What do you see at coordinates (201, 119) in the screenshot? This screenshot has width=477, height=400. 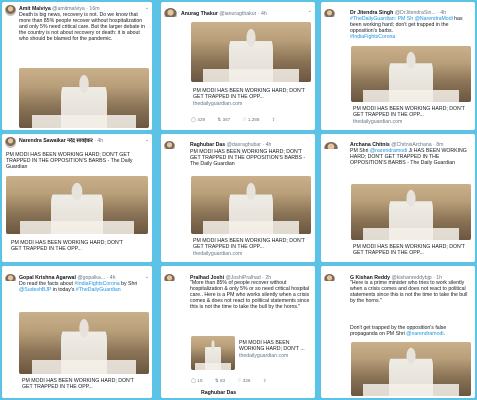 I see `reply-count: 429` at bounding box center [201, 119].